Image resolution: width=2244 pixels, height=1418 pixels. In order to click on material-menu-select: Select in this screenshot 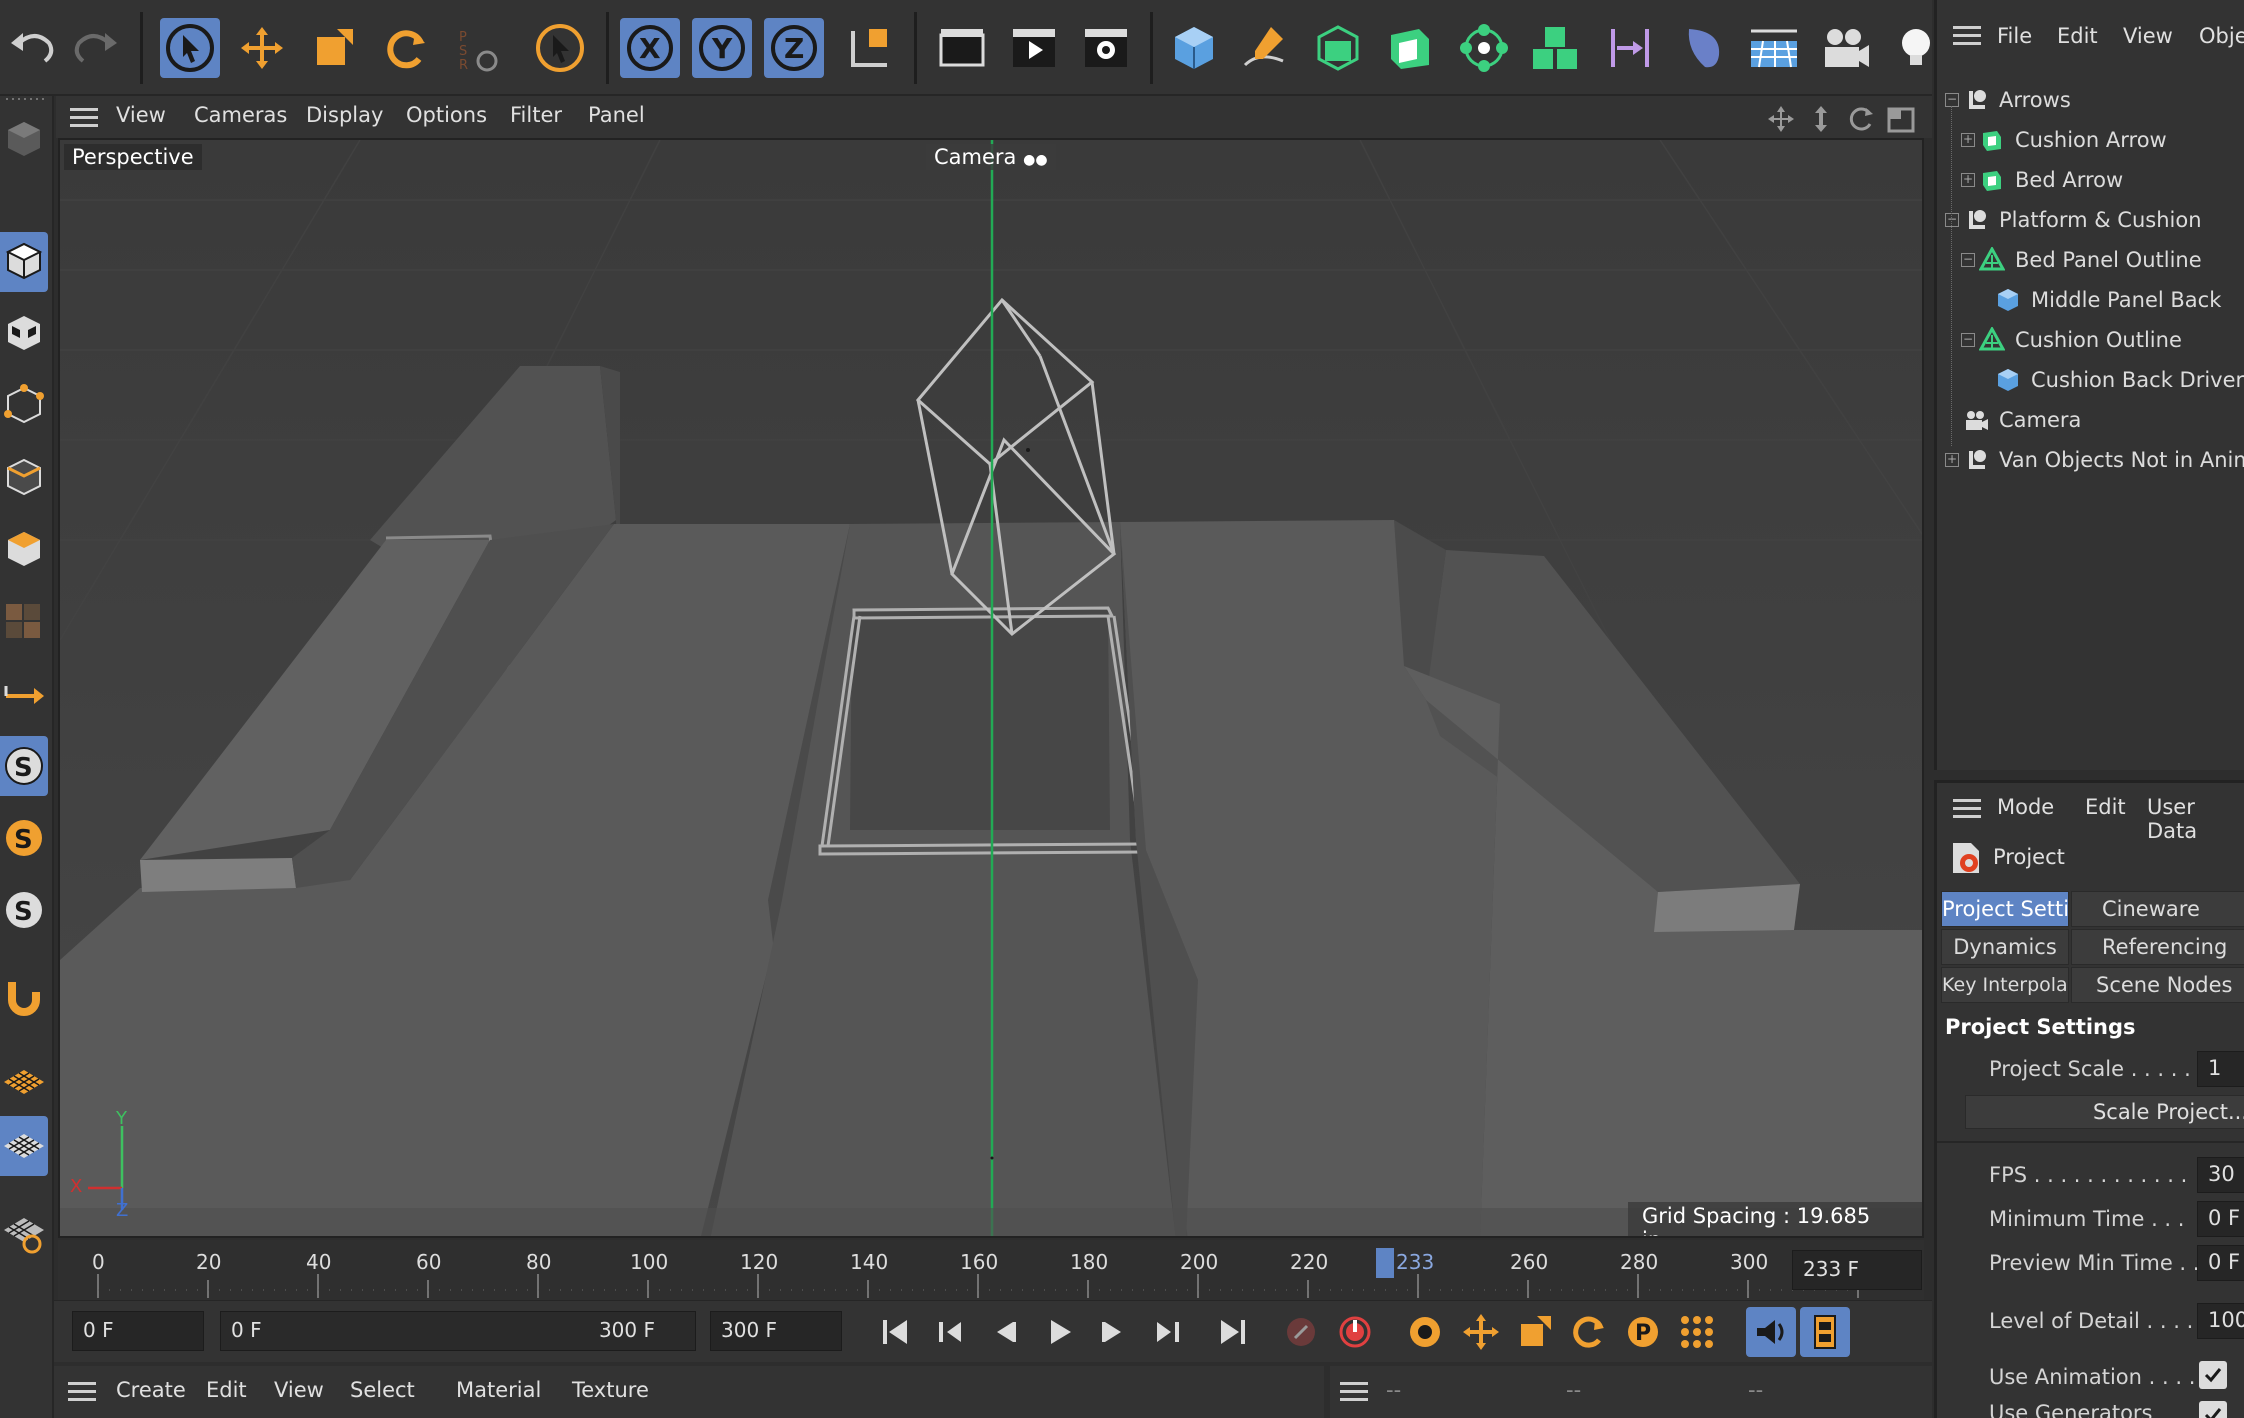, I will do `click(382, 1390)`.